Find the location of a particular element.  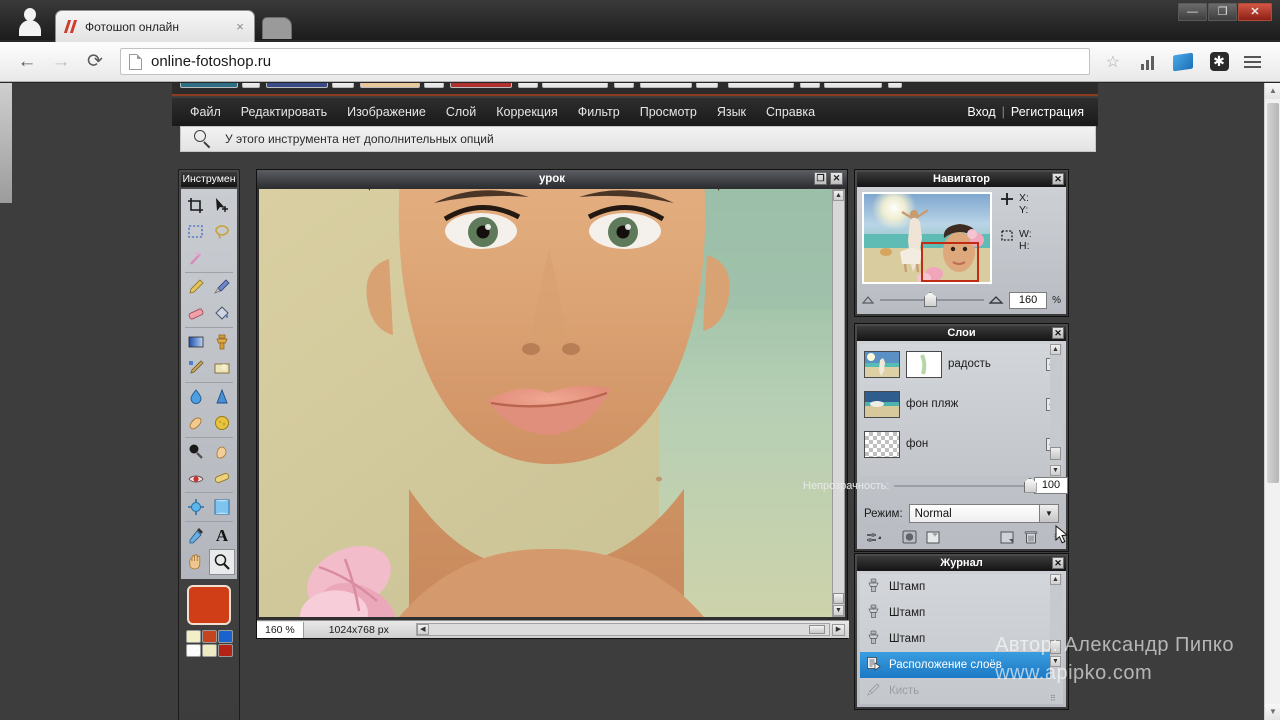

extension-blue-icon is located at coordinates (1183, 62).